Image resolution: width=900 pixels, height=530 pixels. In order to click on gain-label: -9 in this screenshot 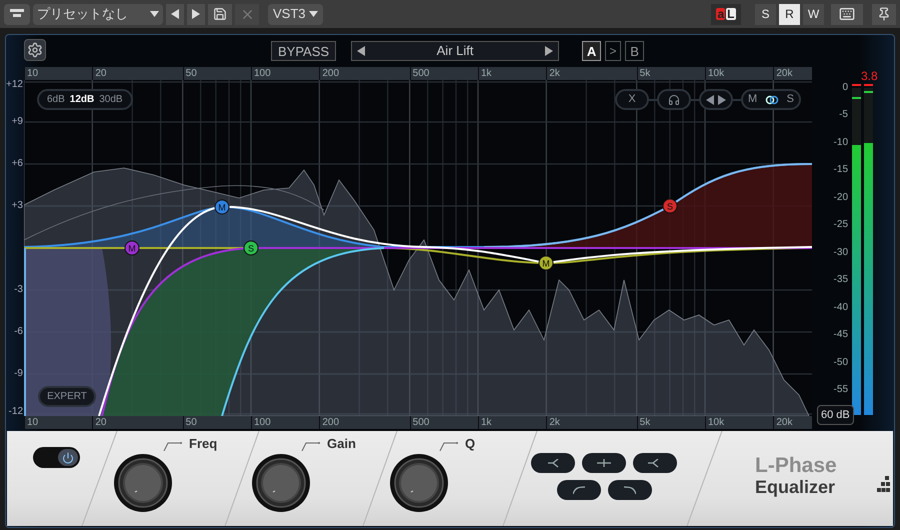, I will do `click(18, 374)`.